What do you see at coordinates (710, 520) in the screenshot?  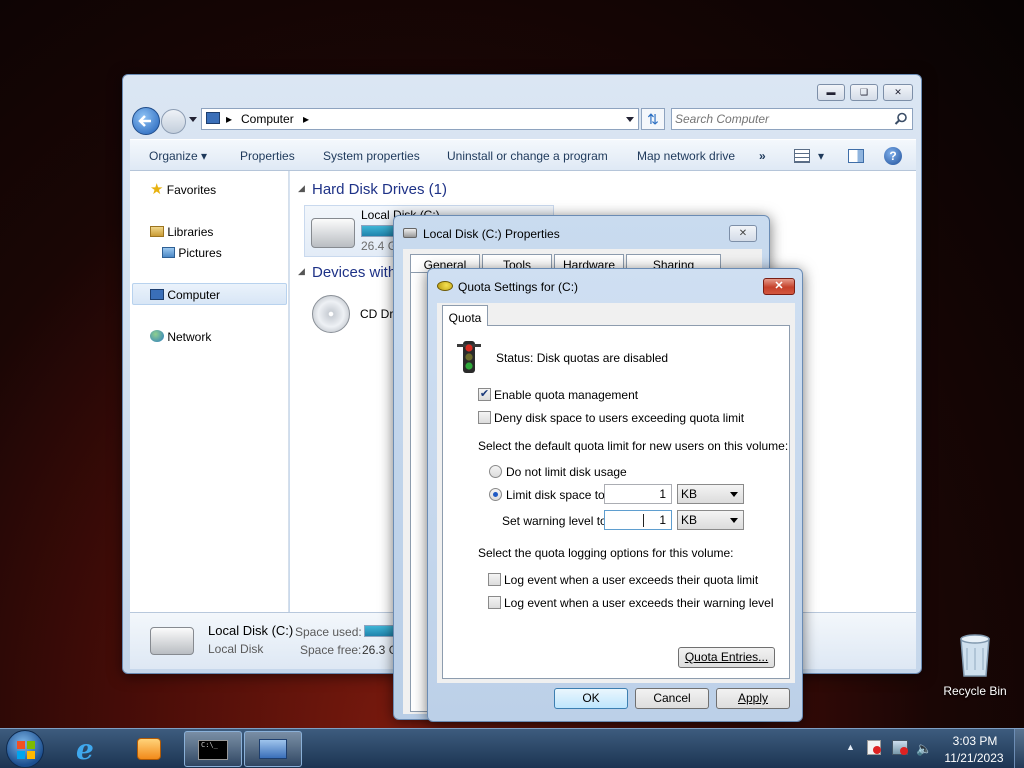 I see `warning-unit-select: KB` at bounding box center [710, 520].